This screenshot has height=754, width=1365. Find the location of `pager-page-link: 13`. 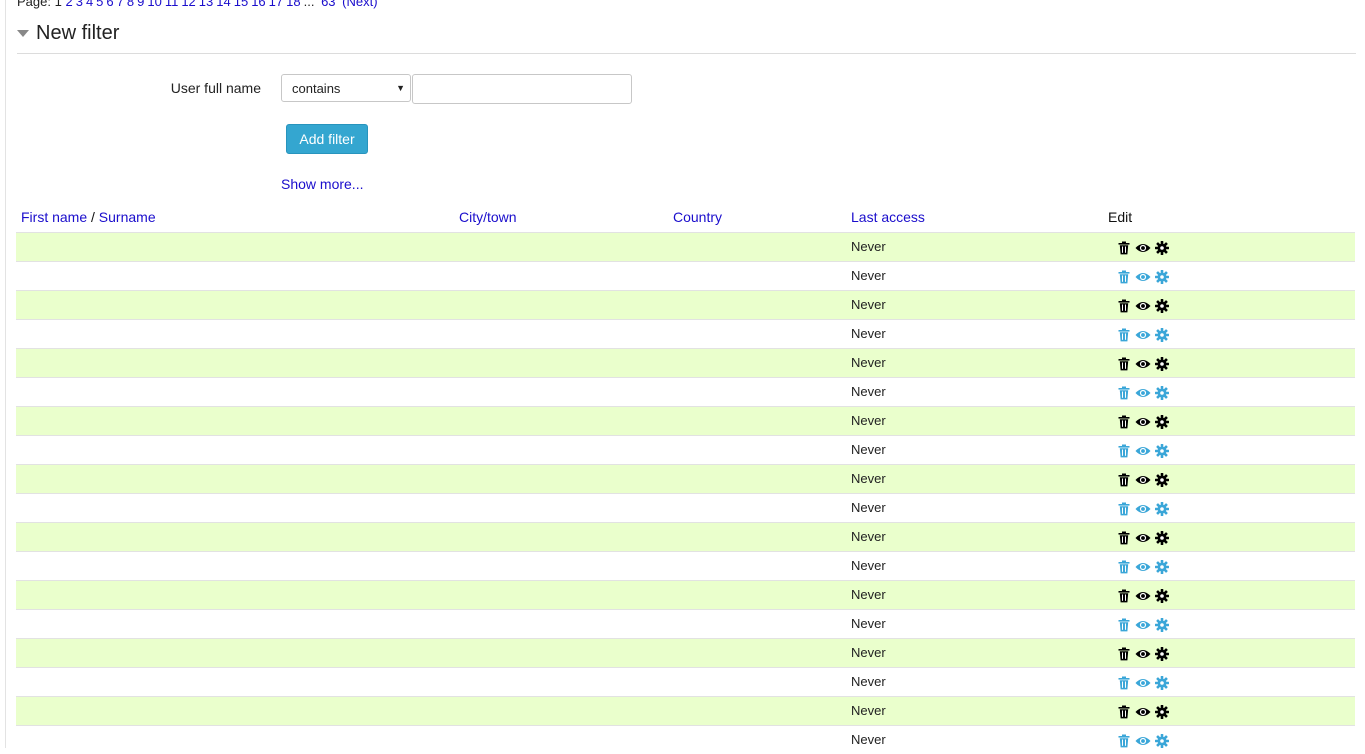

pager-page-link: 13 is located at coordinates (206, 4).